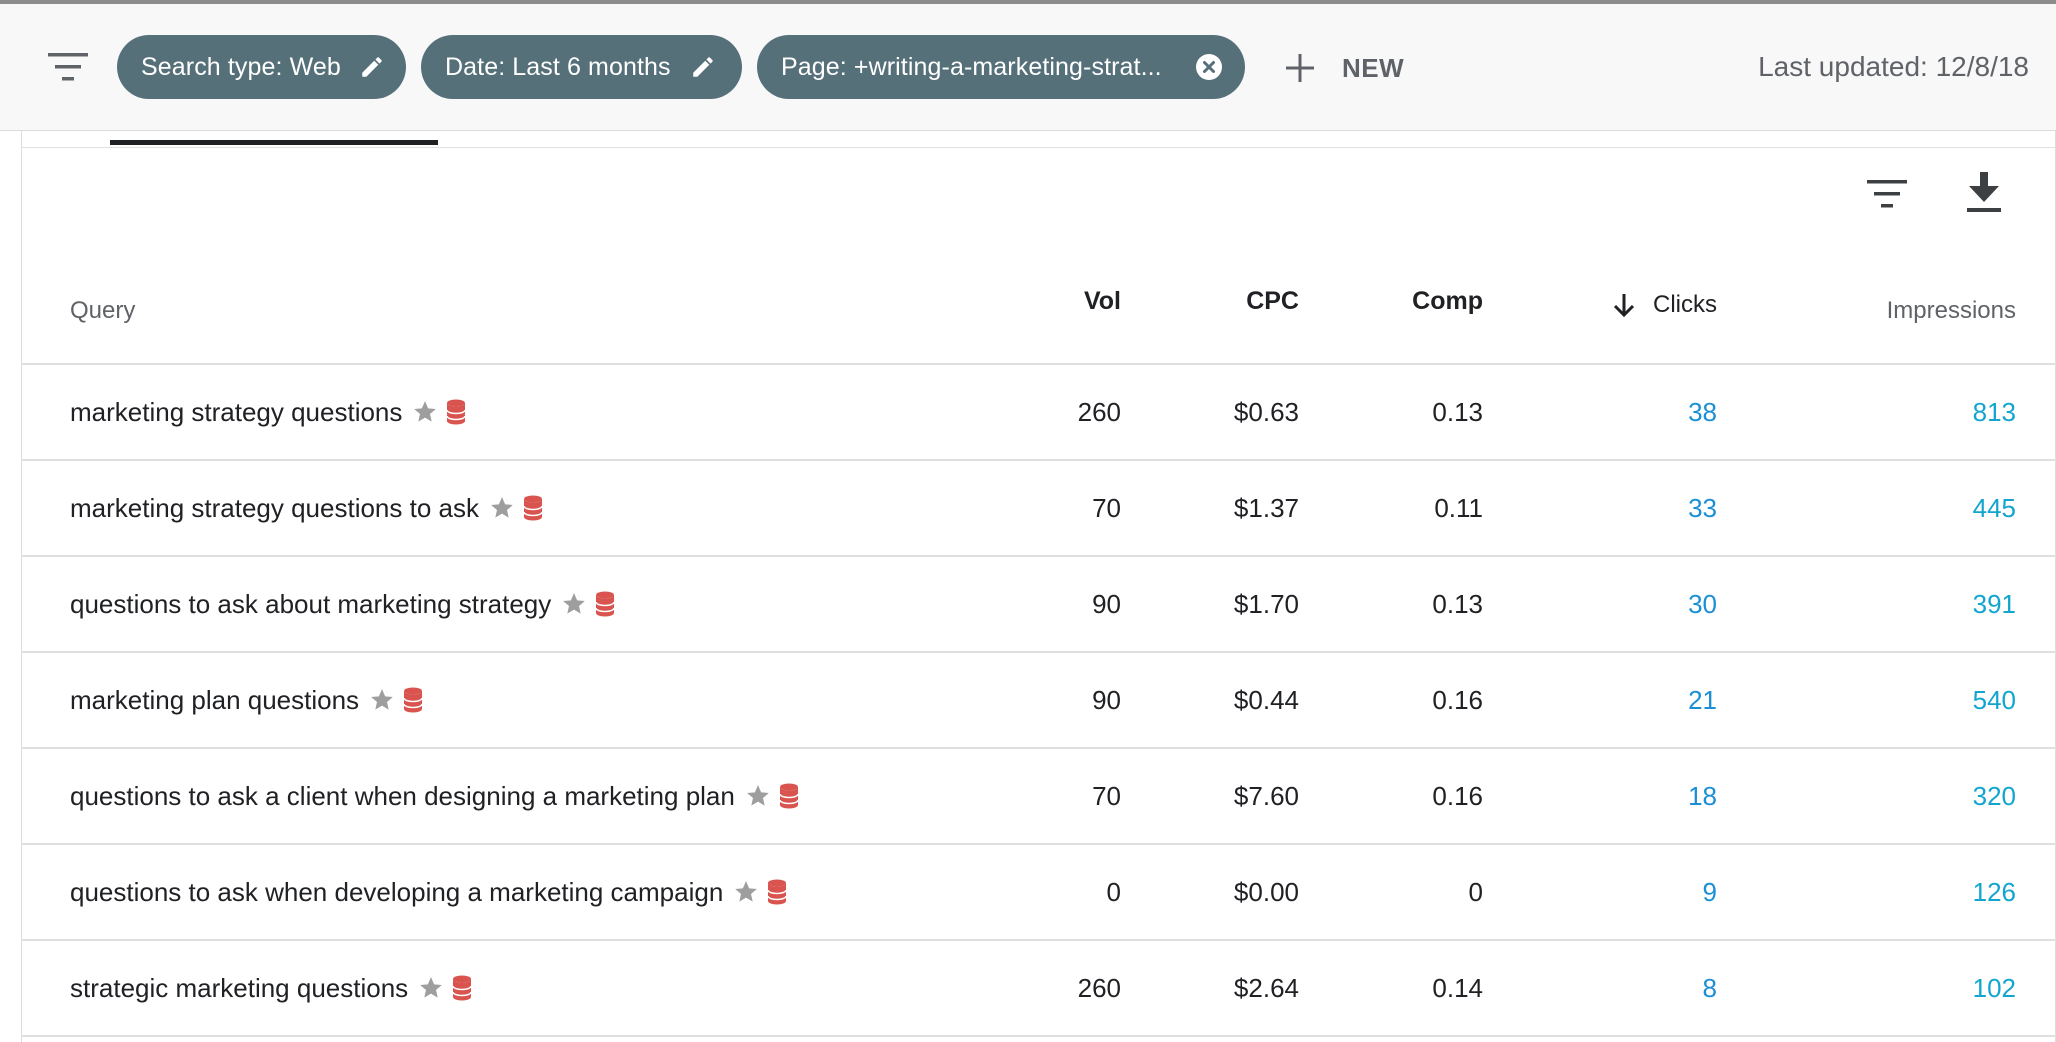  Describe the element at coordinates (1373, 67) in the screenshot. I see `add-filter-label: NEW` at that location.